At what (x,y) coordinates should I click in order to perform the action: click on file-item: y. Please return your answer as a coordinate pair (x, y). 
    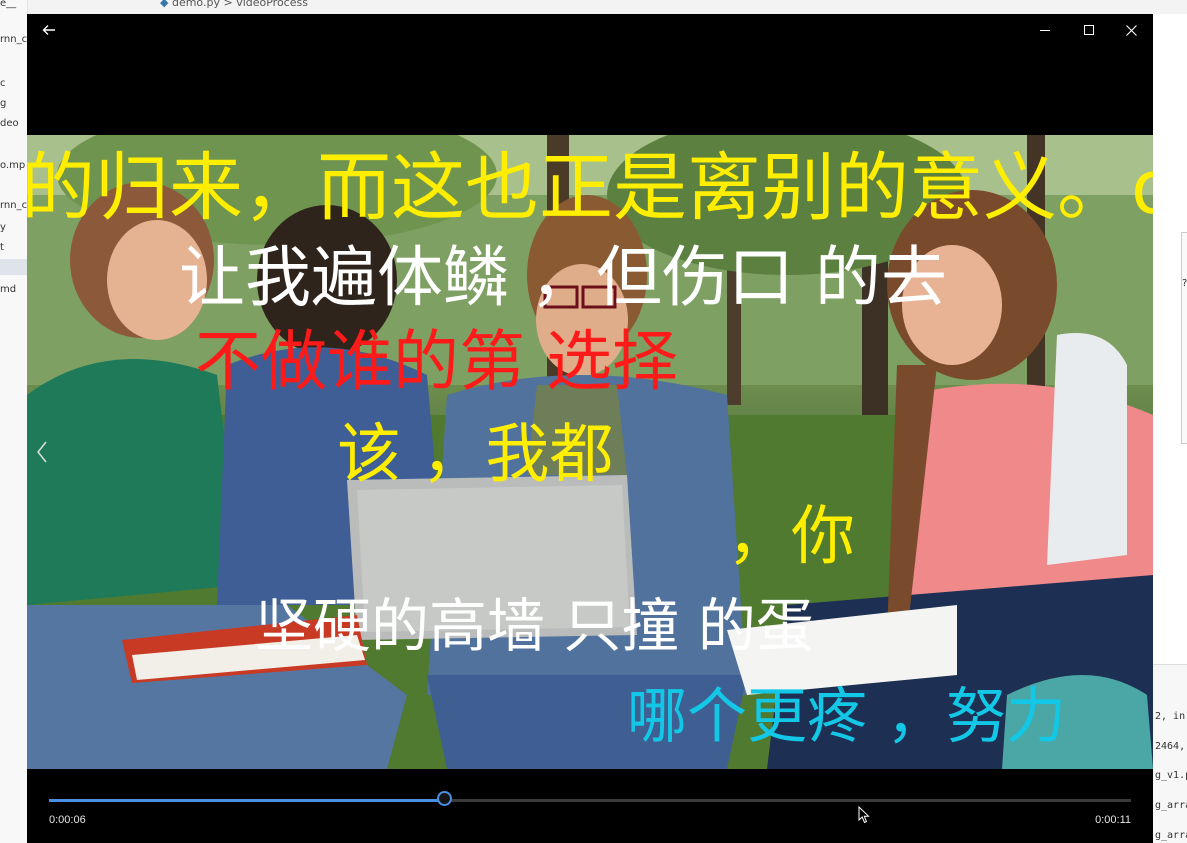
    Looking at the image, I should click on (3, 227).